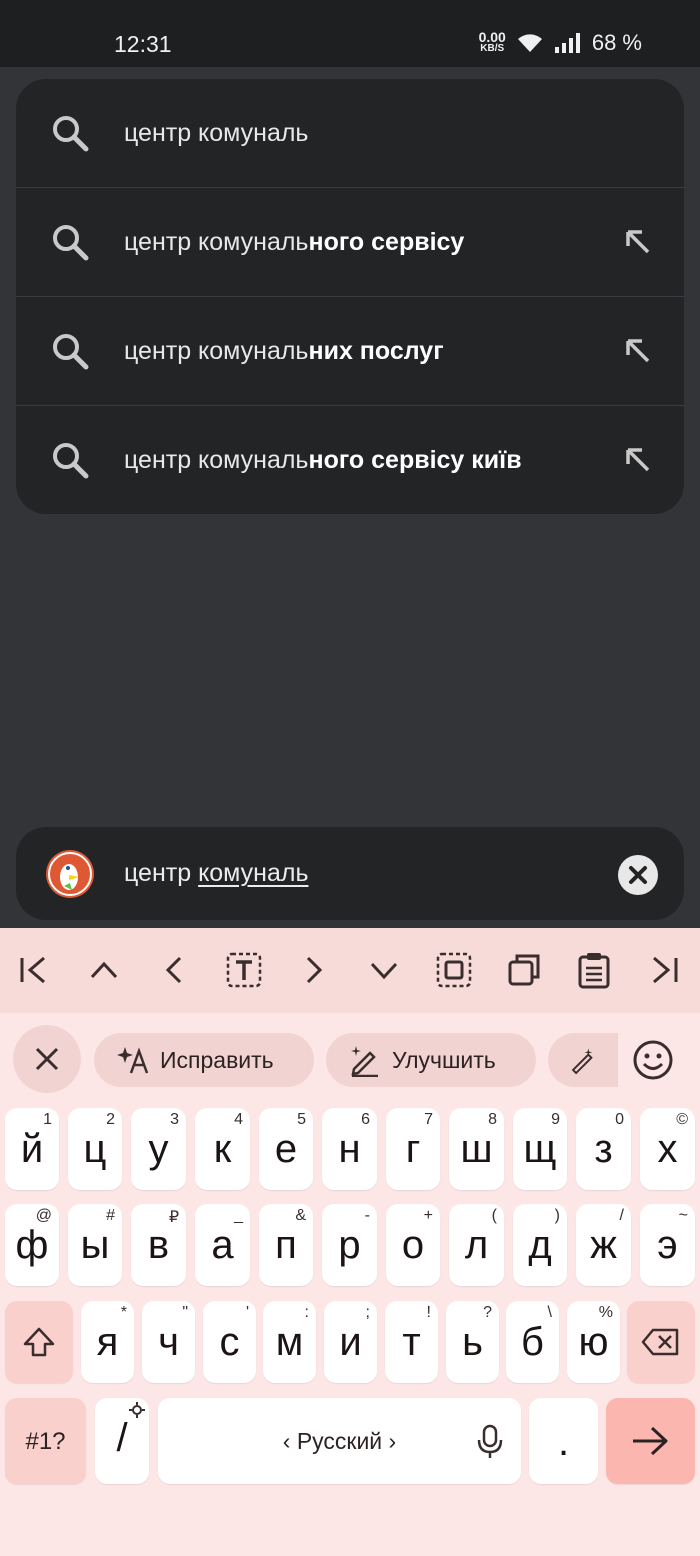 The image size is (700, 1556). Describe the element at coordinates (314, 970) in the screenshot. I see `cursor-right-icon` at that location.